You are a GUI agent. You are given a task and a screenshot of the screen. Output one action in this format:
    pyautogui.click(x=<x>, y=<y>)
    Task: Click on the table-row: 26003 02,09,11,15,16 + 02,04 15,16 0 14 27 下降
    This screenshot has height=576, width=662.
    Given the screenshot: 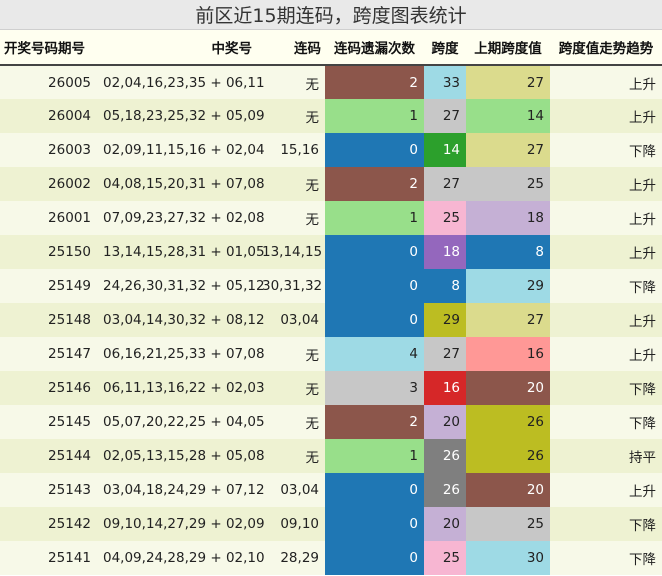 What is the action you would take?
    pyautogui.click(x=331, y=150)
    